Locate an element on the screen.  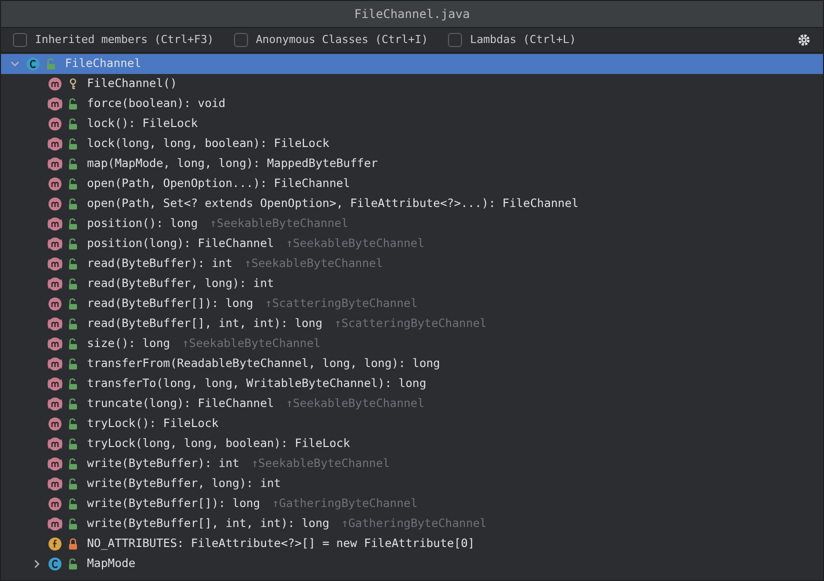
tree-item: position(long): FileChannel ↑SeekableByteChannel is located at coordinates (412, 244).